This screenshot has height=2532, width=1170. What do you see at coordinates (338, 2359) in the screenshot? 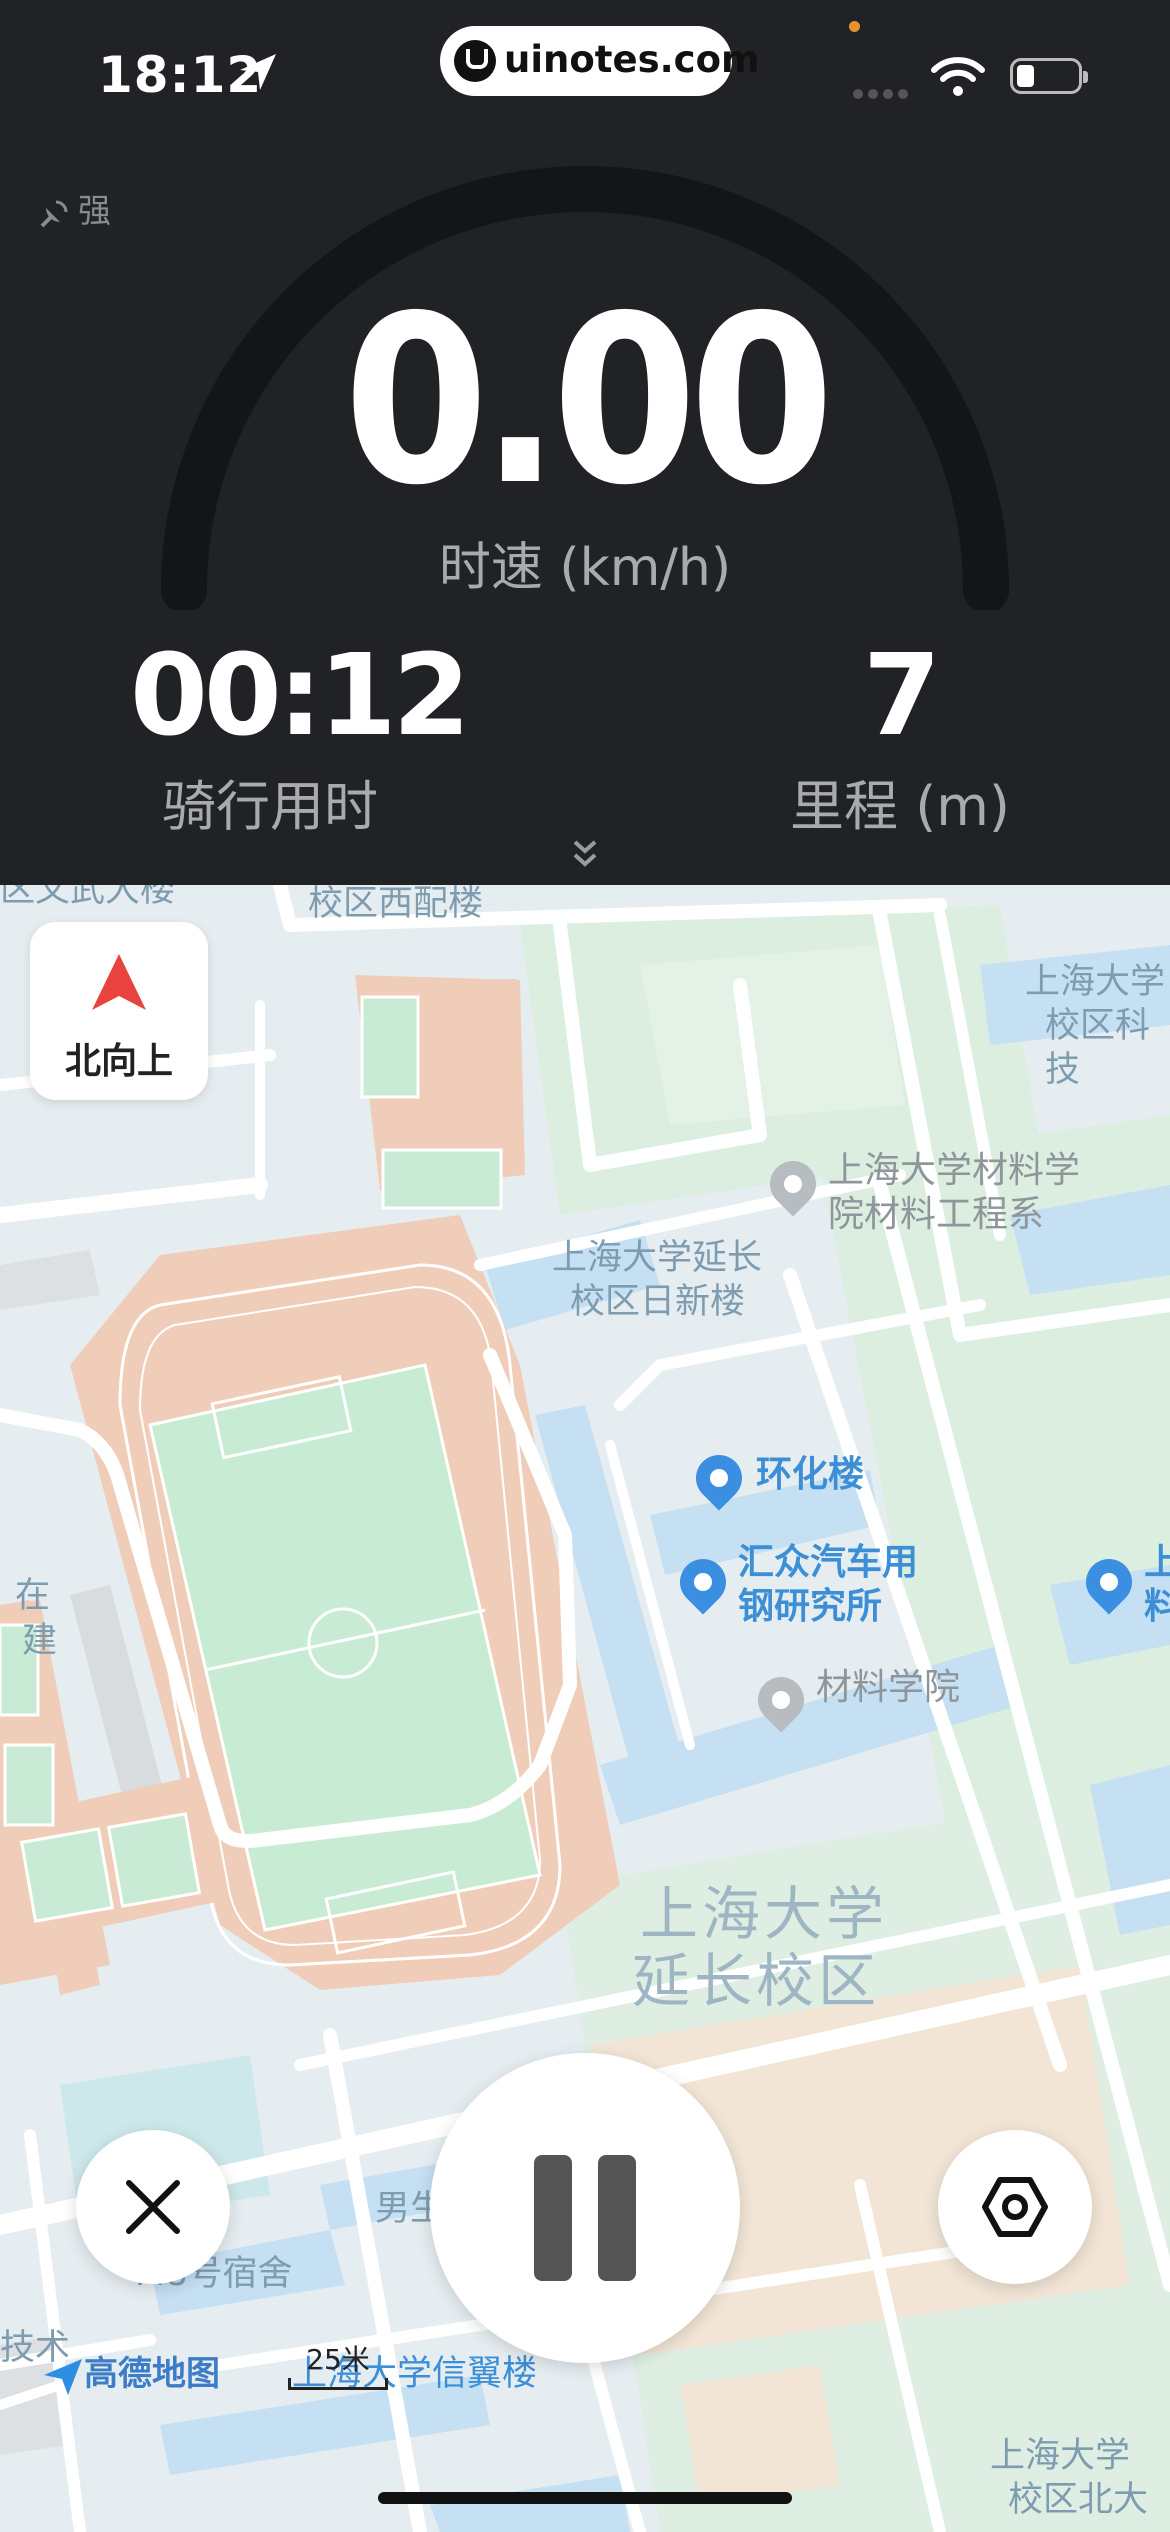
I see `map-scale-label: 25米` at bounding box center [338, 2359].